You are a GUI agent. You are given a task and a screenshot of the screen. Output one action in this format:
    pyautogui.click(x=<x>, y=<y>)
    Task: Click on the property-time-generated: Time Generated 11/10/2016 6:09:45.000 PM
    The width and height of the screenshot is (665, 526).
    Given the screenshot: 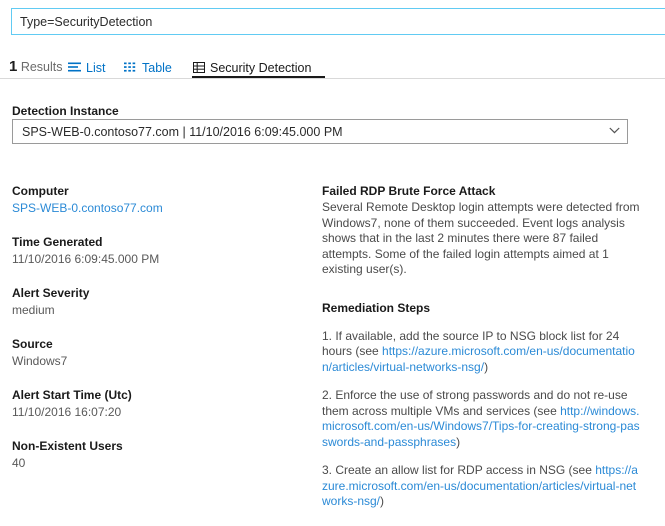 What is the action you would take?
    pyautogui.click(x=162, y=250)
    